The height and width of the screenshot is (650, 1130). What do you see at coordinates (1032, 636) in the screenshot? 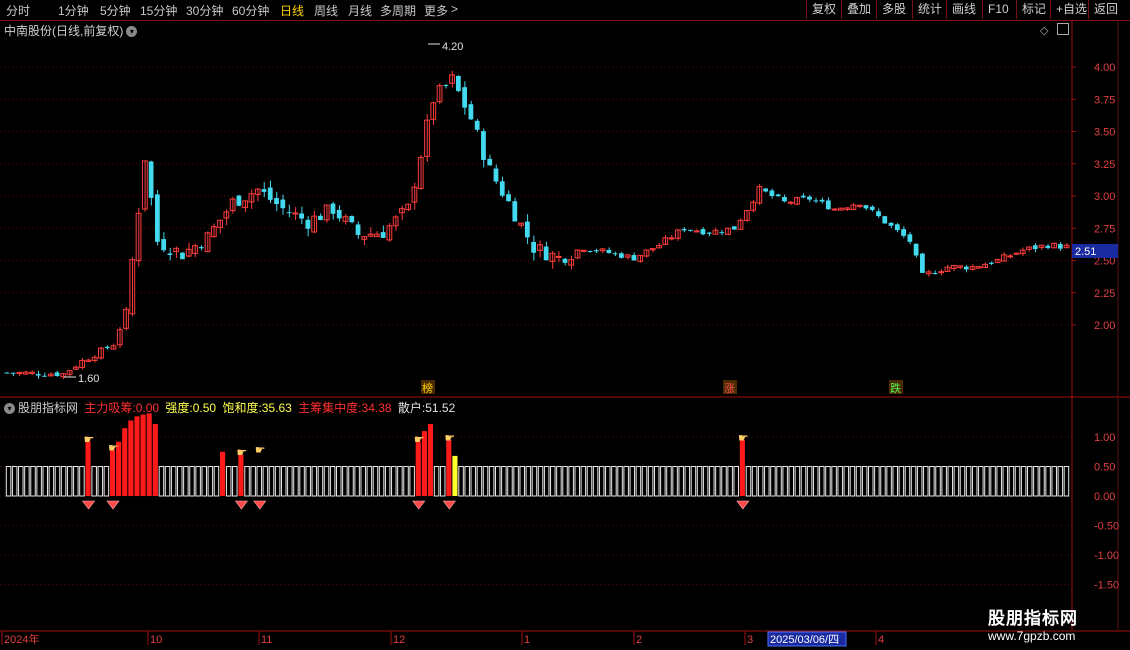
I see `watermark-url: www.7gpzb.com` at bounding box center [1032, 636].